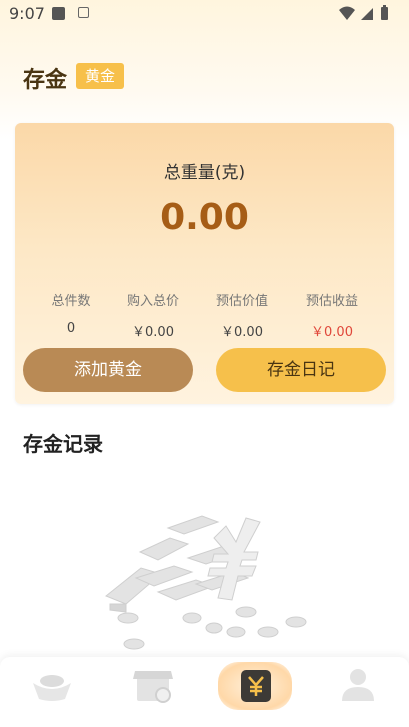  I want to click on stat-estimated-profit: 预估收益 ￥0.00, so click(332, 315).